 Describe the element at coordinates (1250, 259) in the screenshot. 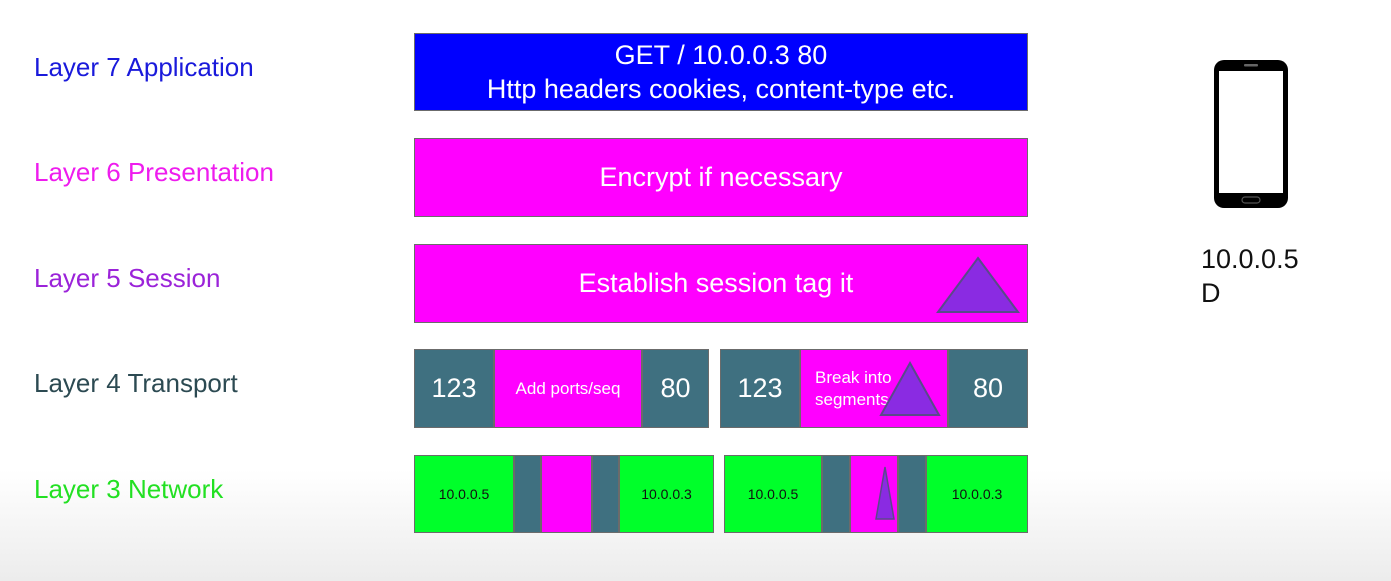

I see `device-ip: 10.0.0.5` at that location.